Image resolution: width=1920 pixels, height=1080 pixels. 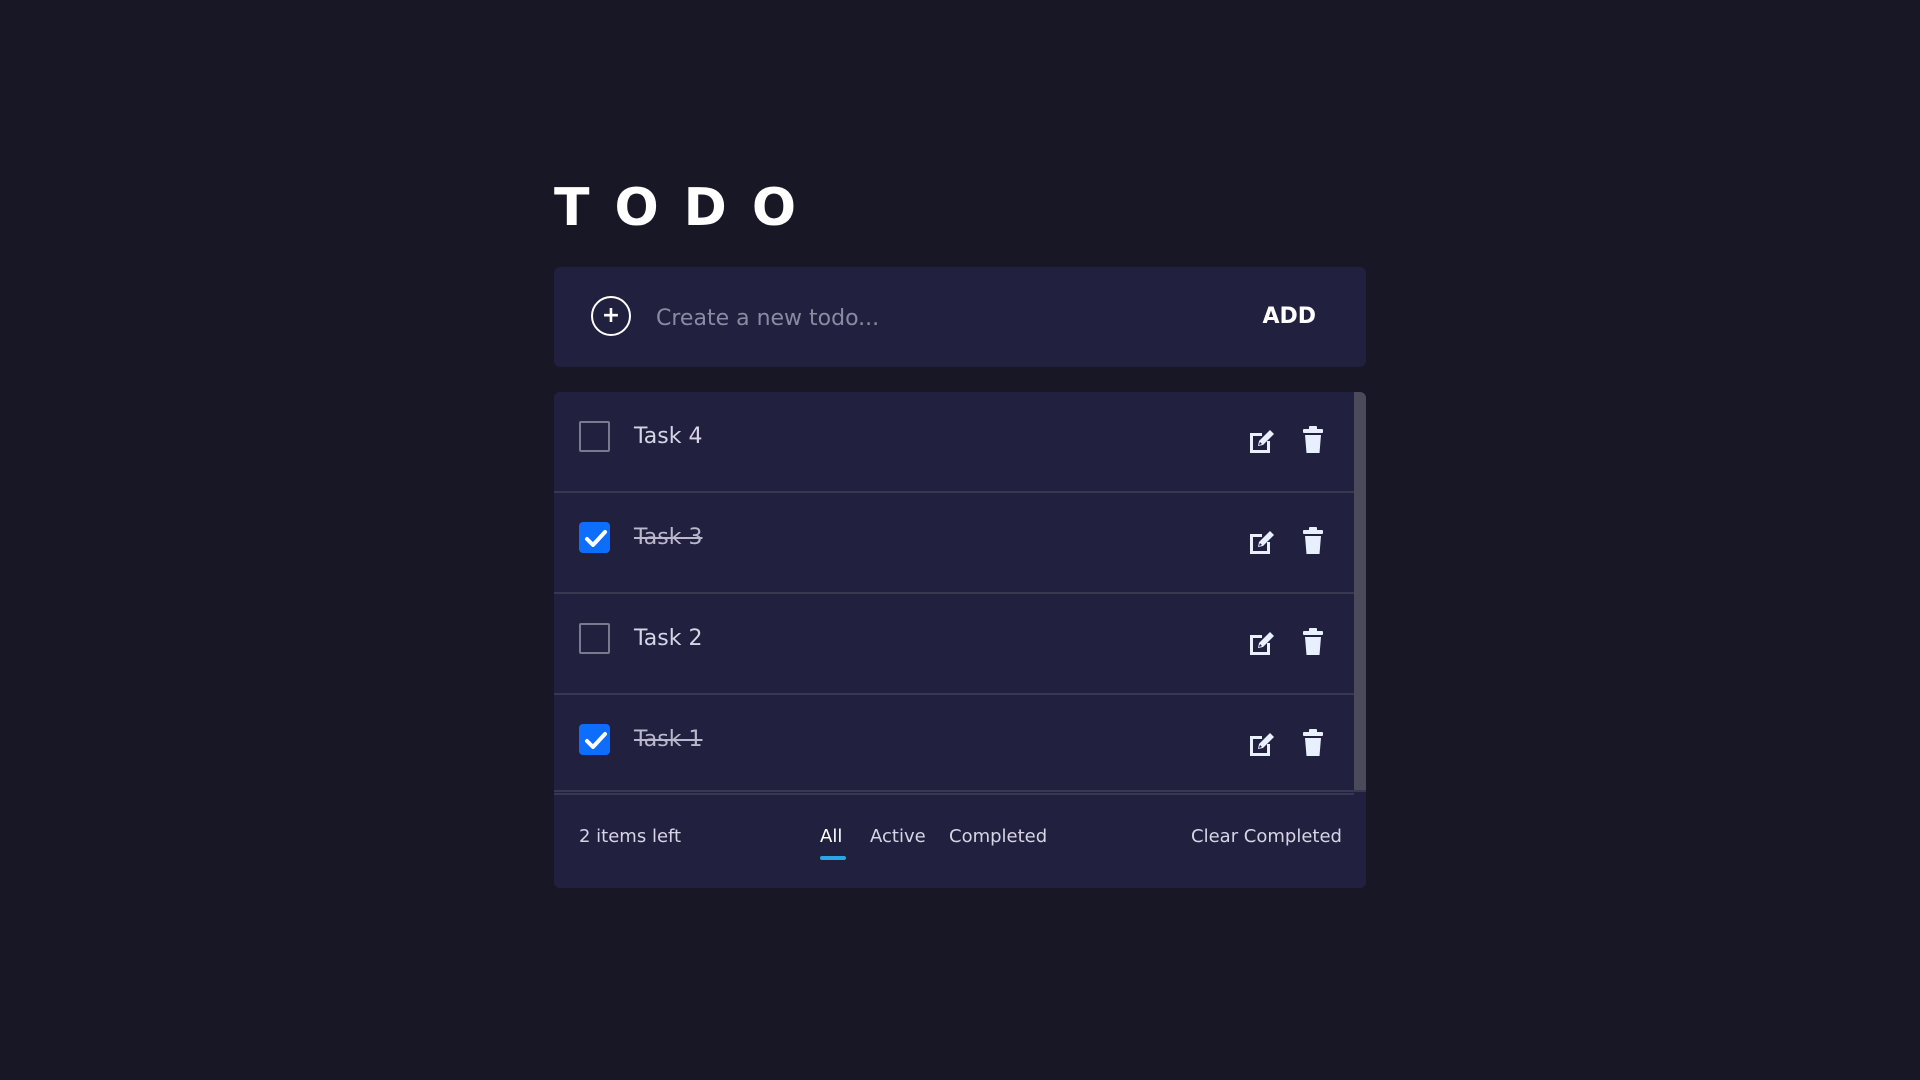 What do you see at coordinates (668, 537) in the screenshot?
I see `todo-label: Task 3` at bounding box center [668, 537].